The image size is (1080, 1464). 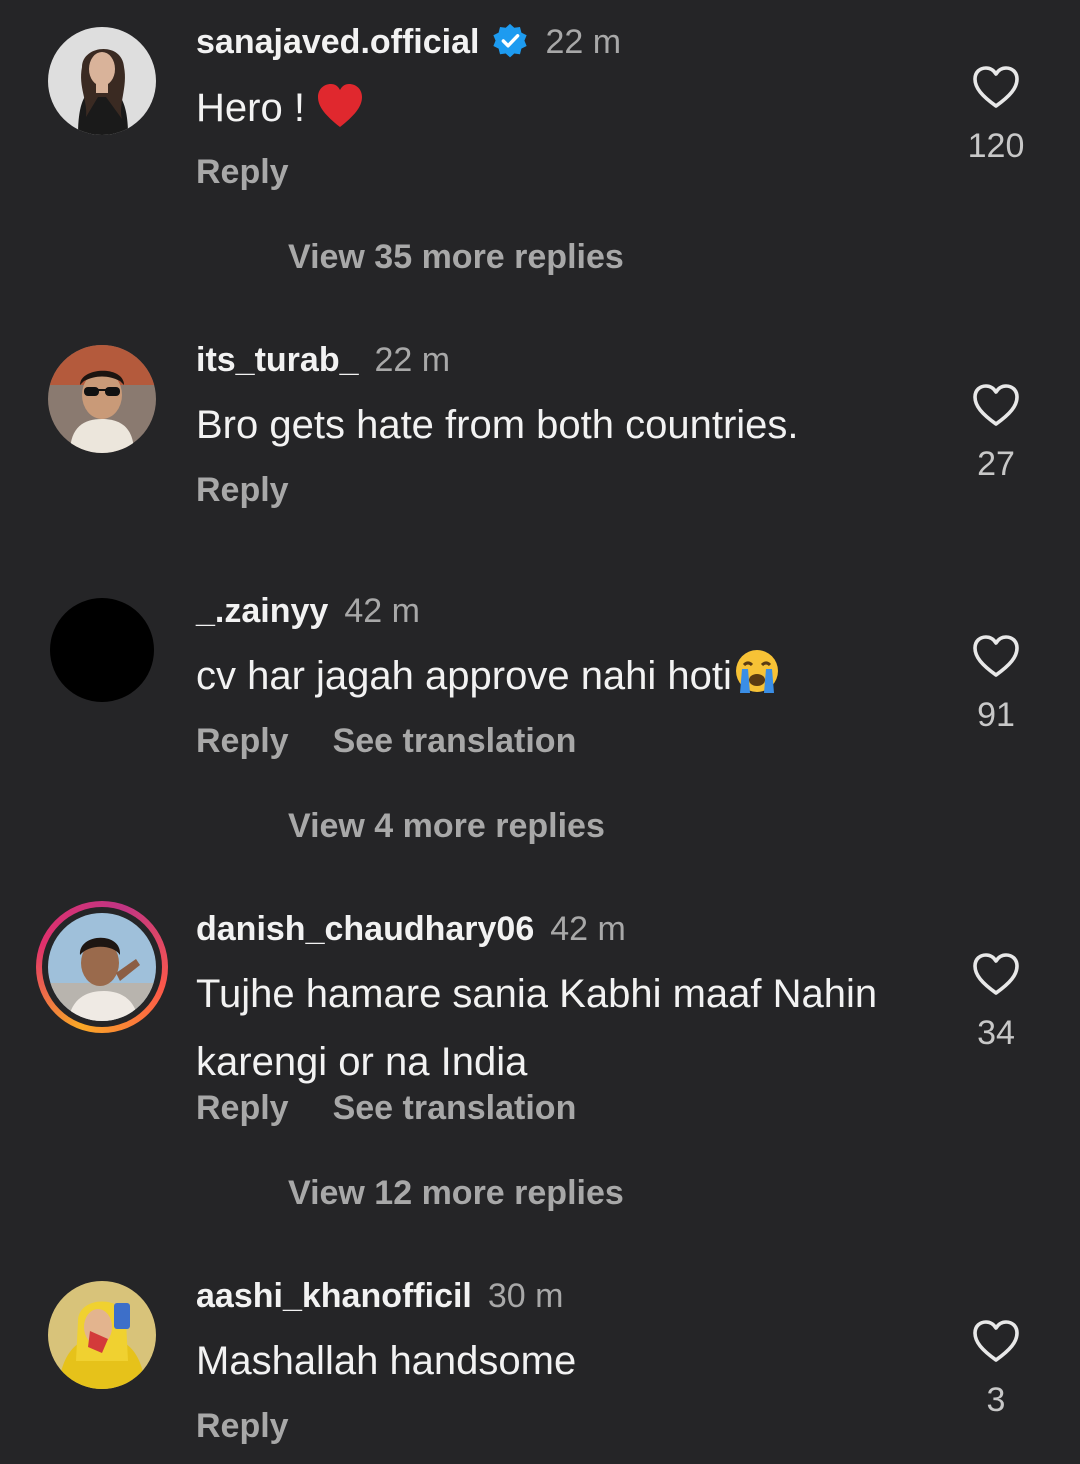 I want to click on like-control: 3, so click(x=996, y=1369).